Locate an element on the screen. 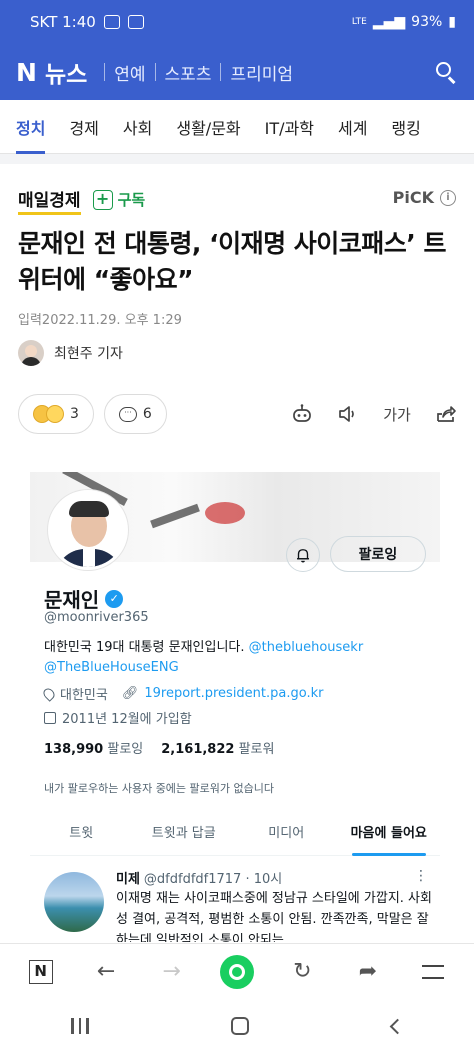 This screenshot has height=1053, width=474. twitter-tab-media: 미디어 is located at coordinates (286, 833).